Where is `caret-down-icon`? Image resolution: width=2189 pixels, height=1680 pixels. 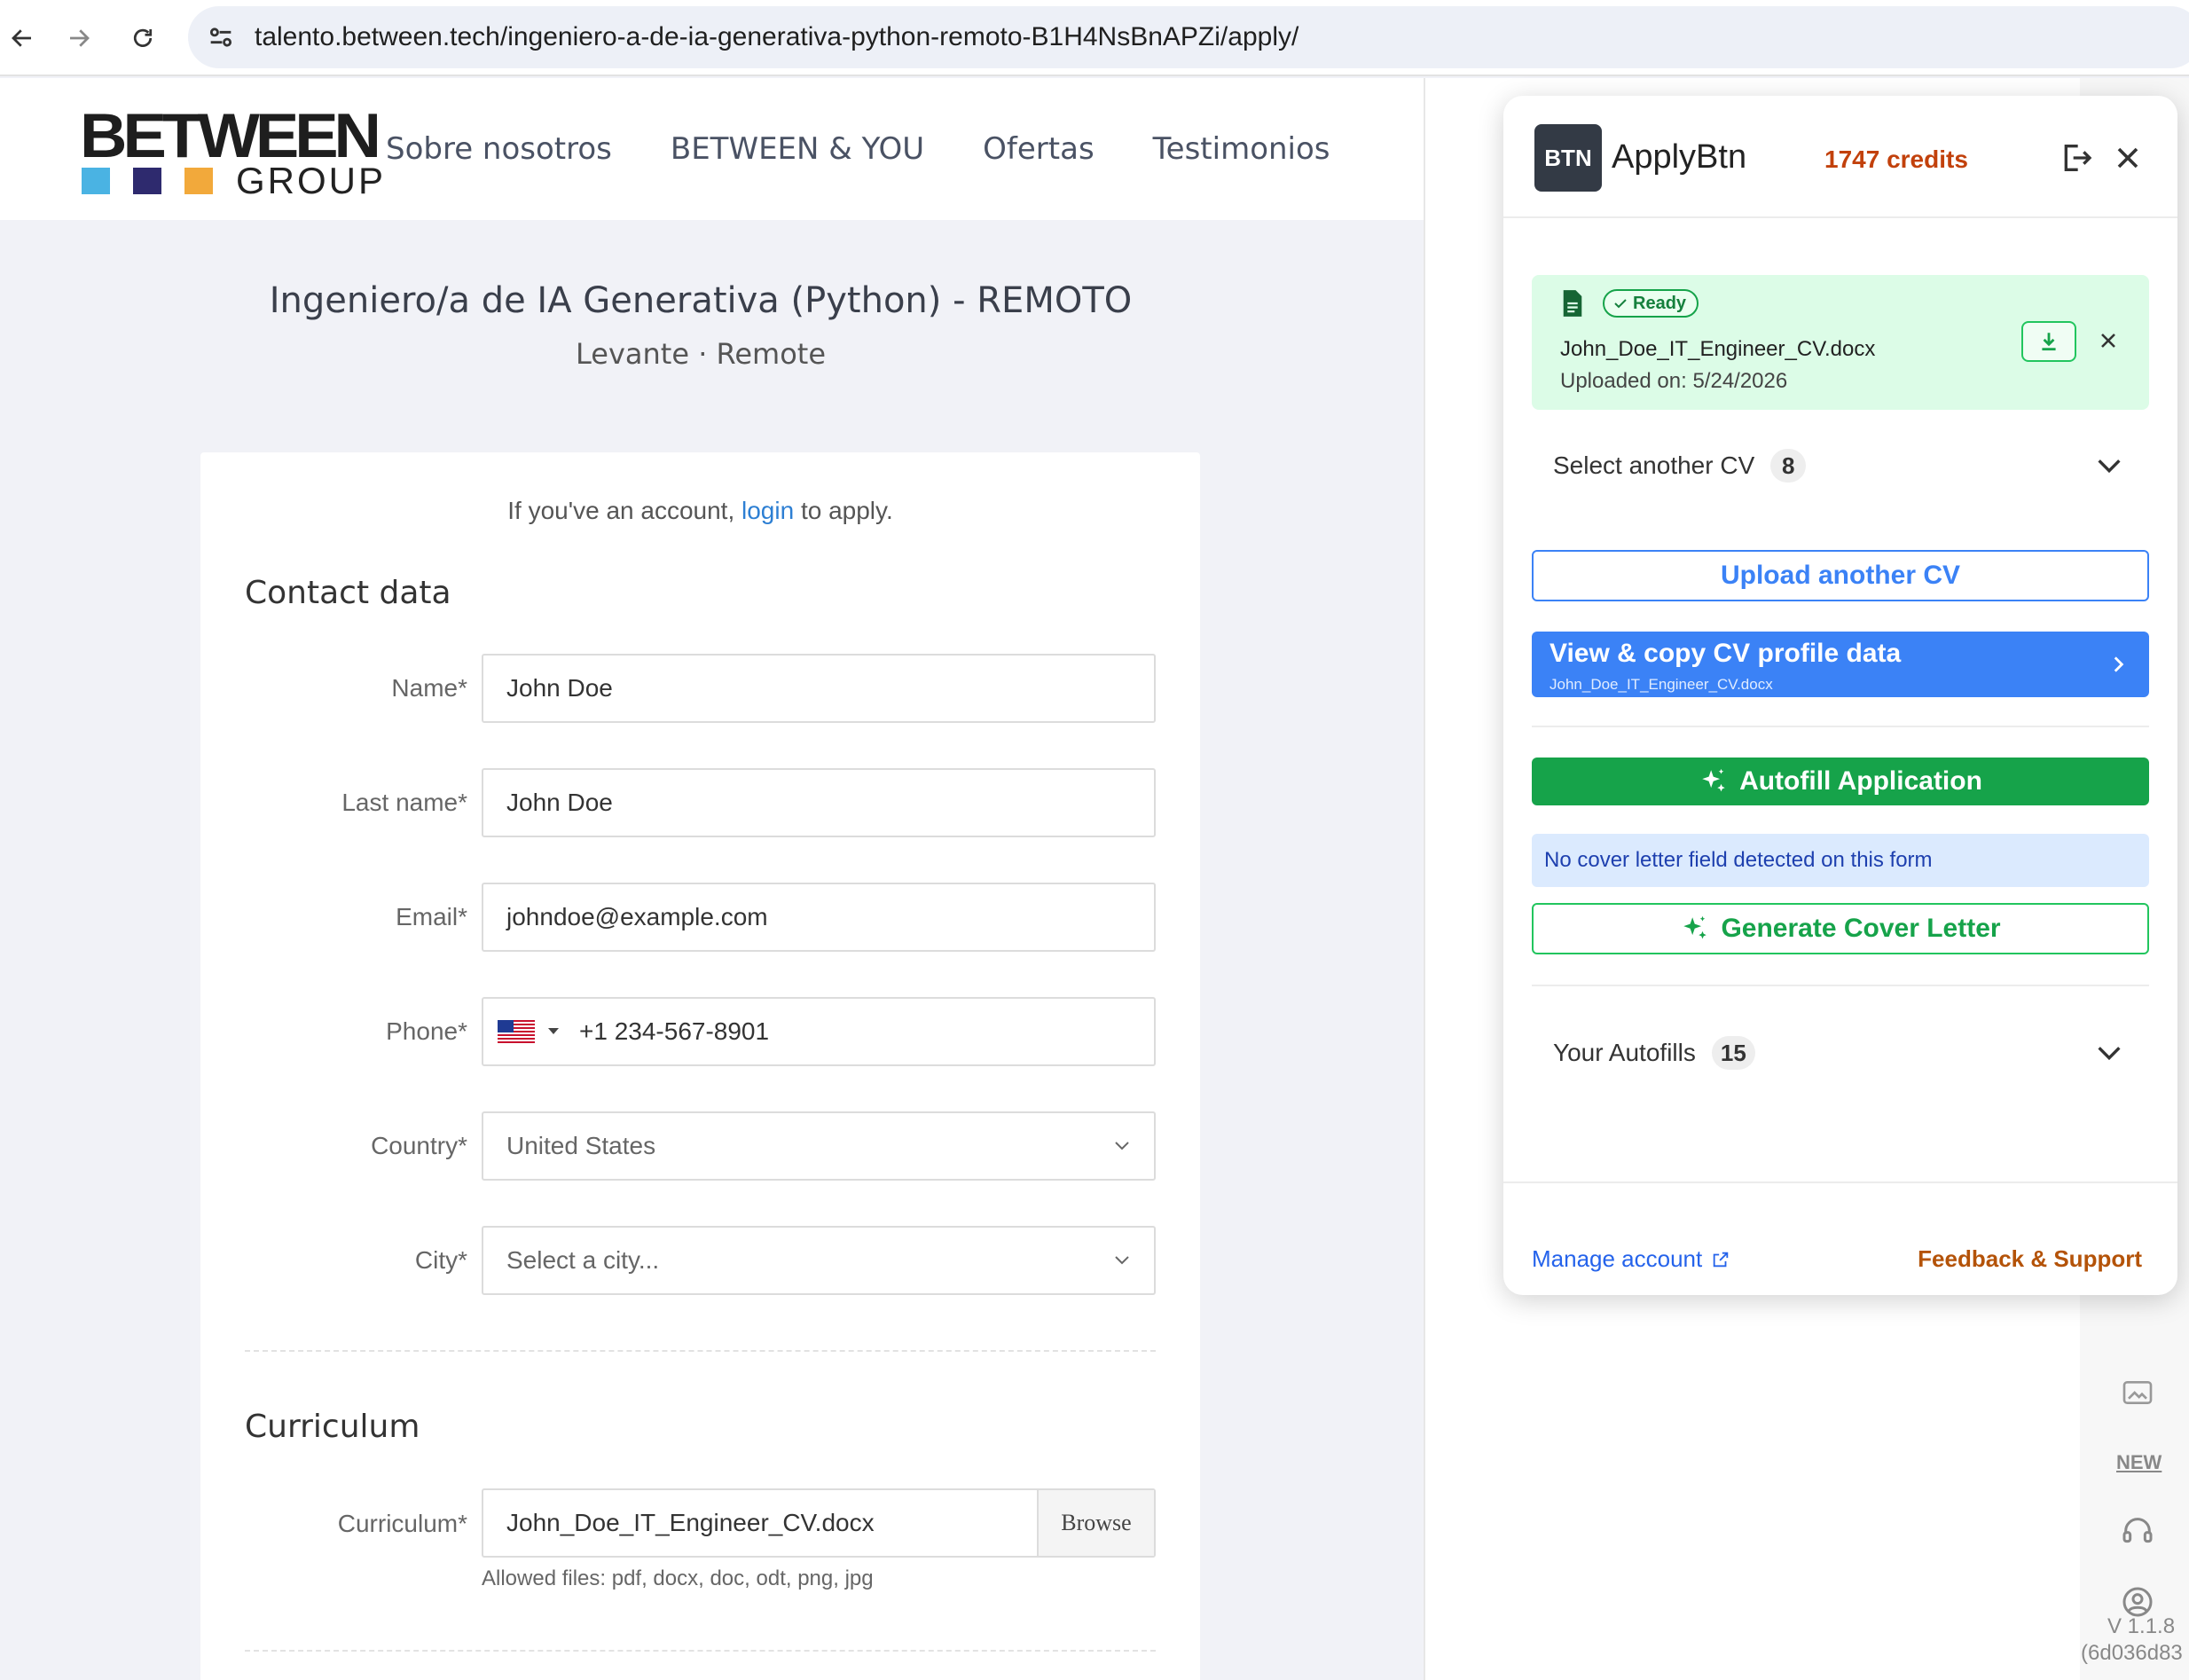 caret-down-icon is located at coordinates (553, 1031).